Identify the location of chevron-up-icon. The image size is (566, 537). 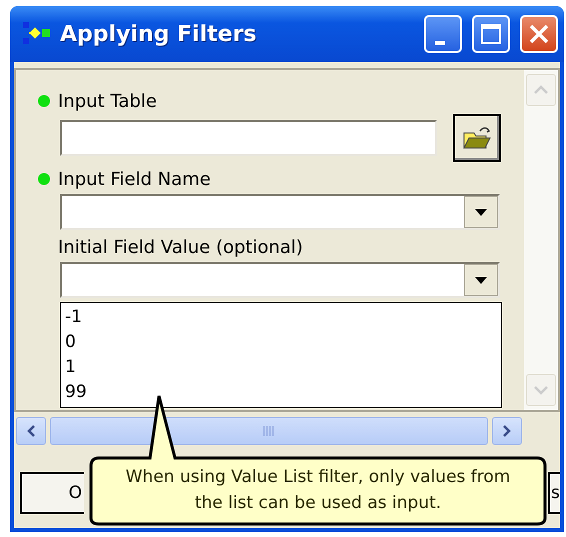
(541, 90).